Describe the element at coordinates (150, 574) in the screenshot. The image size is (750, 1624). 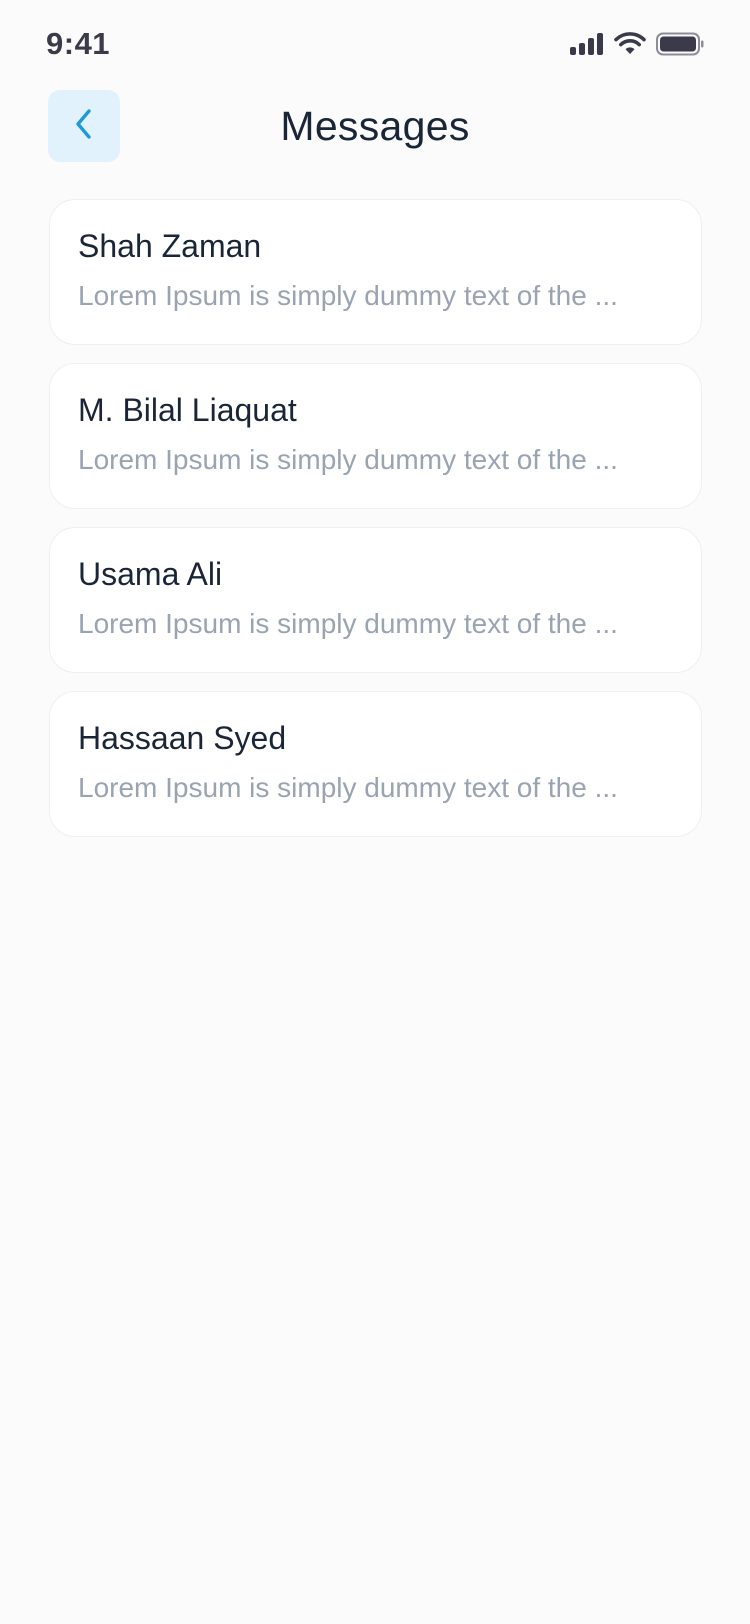
I see `message-sender-name: Usama Ali` at that location.